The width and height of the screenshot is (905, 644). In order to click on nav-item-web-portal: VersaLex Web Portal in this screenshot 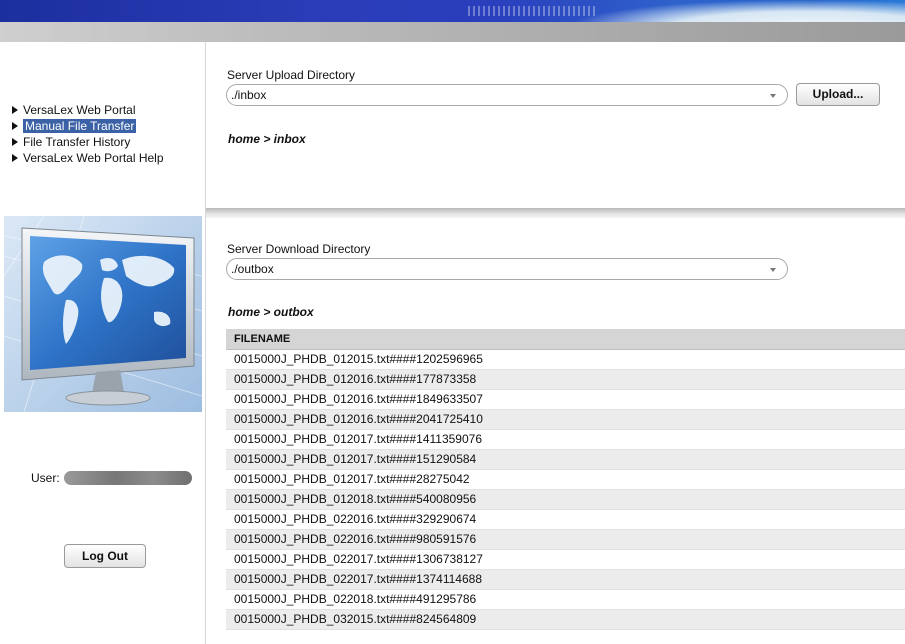, I will do `click(88, 110)`.